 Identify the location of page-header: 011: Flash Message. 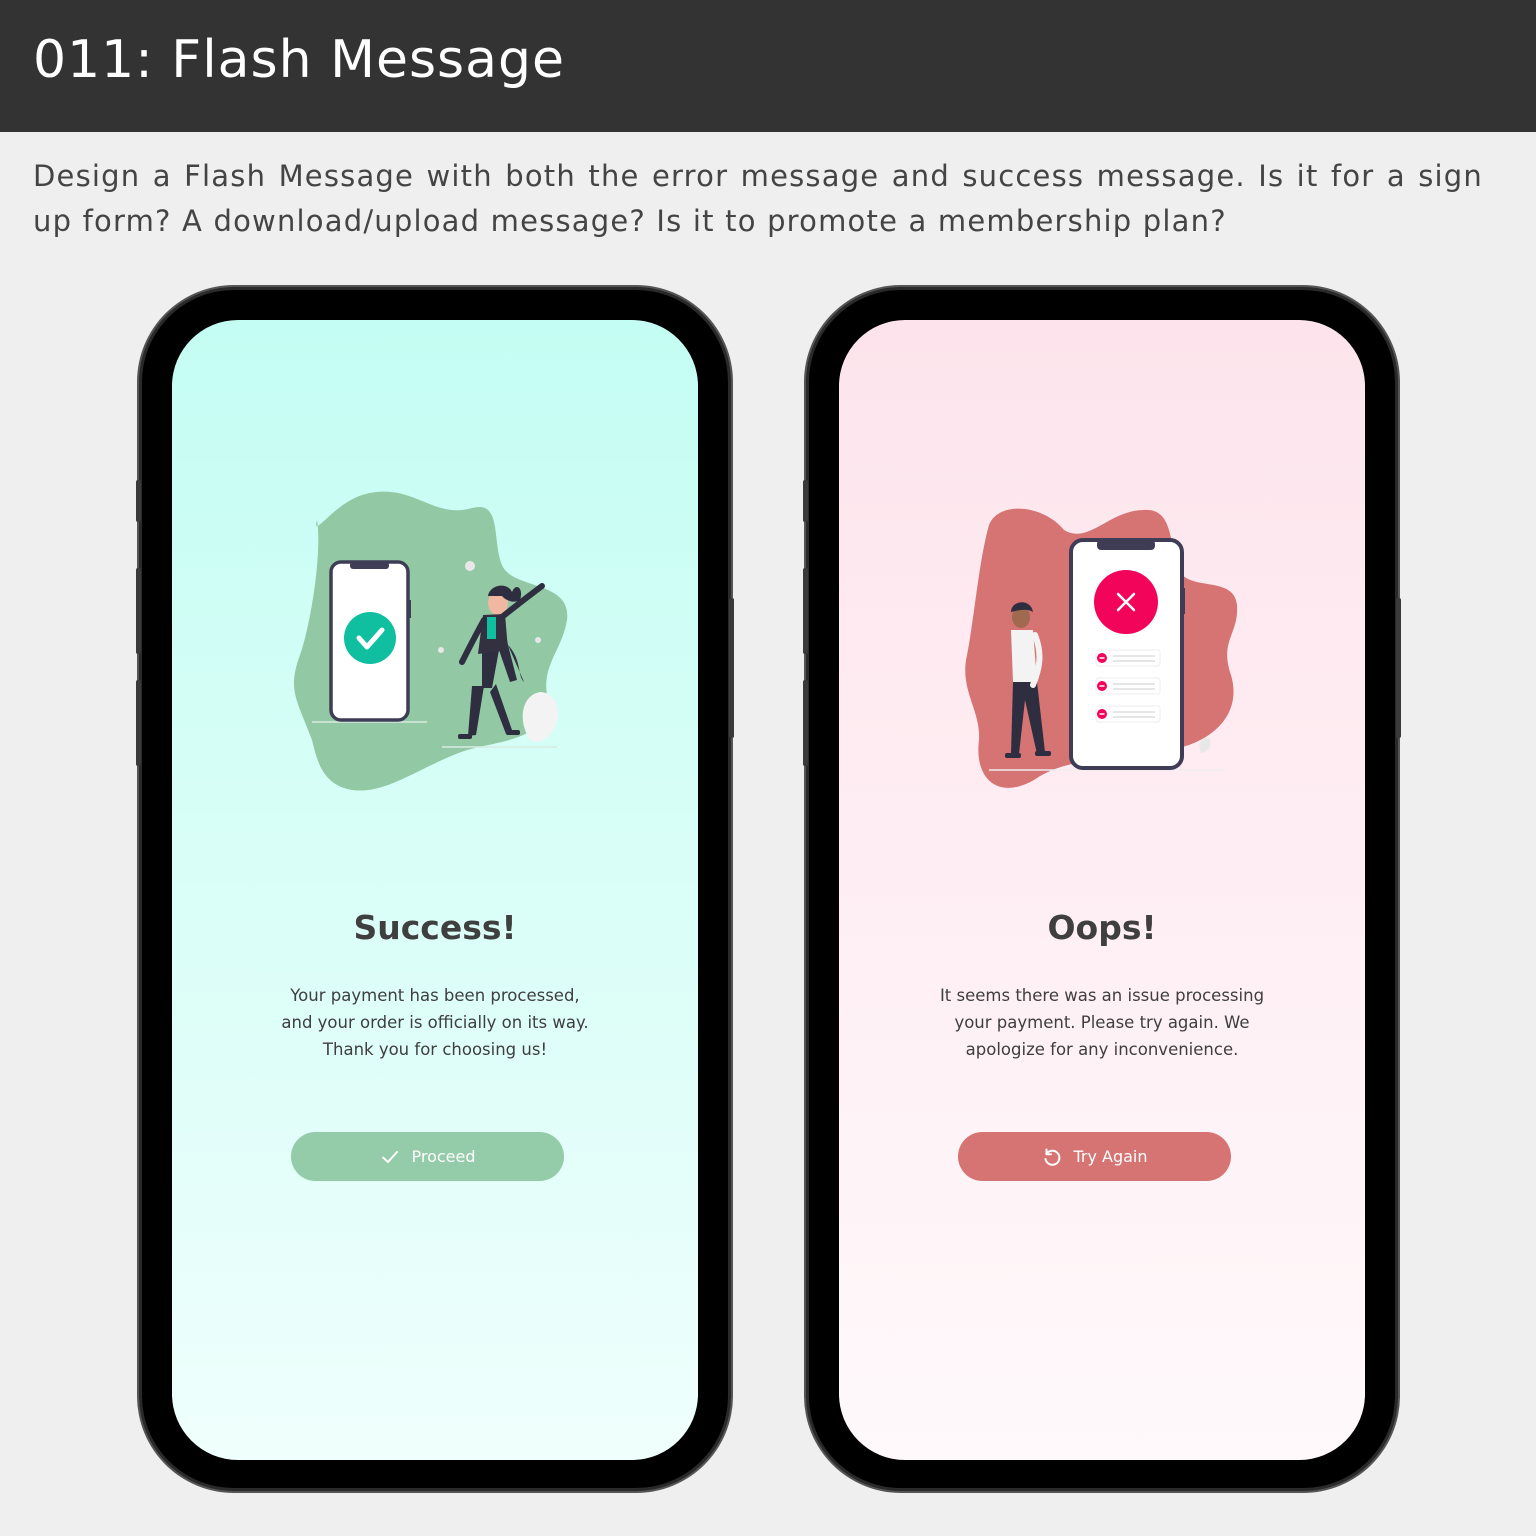
(768, 66).